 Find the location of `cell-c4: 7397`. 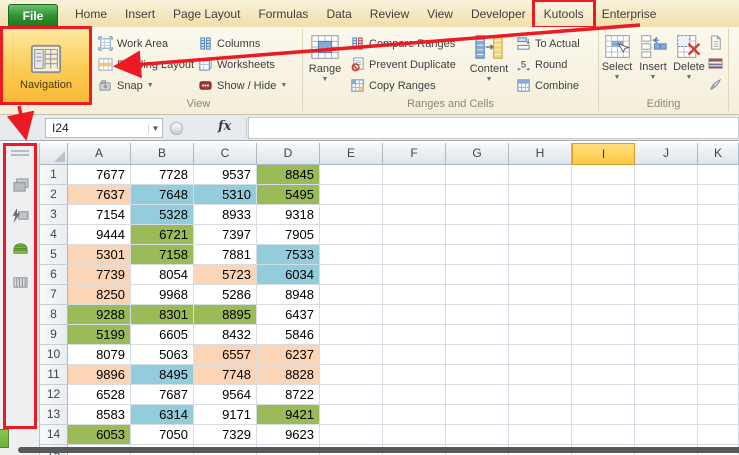

cell-c4: 7397 is located at coordinates (225, 235).